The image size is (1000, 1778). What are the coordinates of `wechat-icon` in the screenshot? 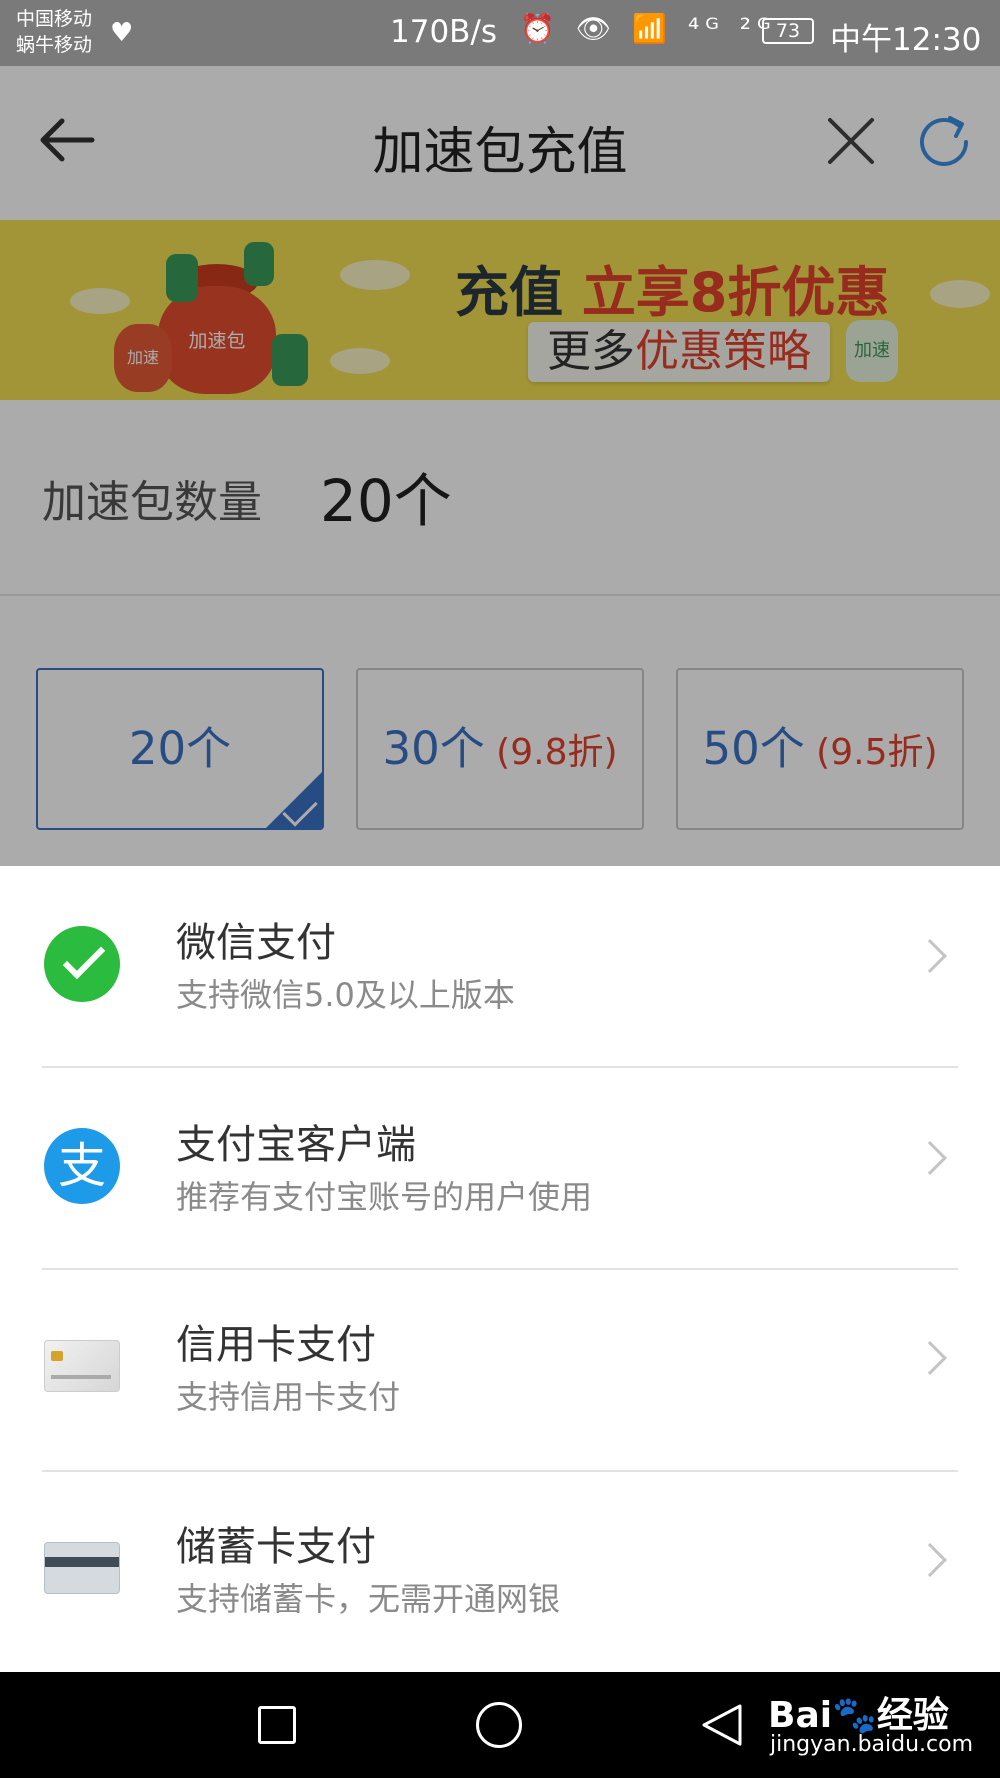 It's located at (82, 964).